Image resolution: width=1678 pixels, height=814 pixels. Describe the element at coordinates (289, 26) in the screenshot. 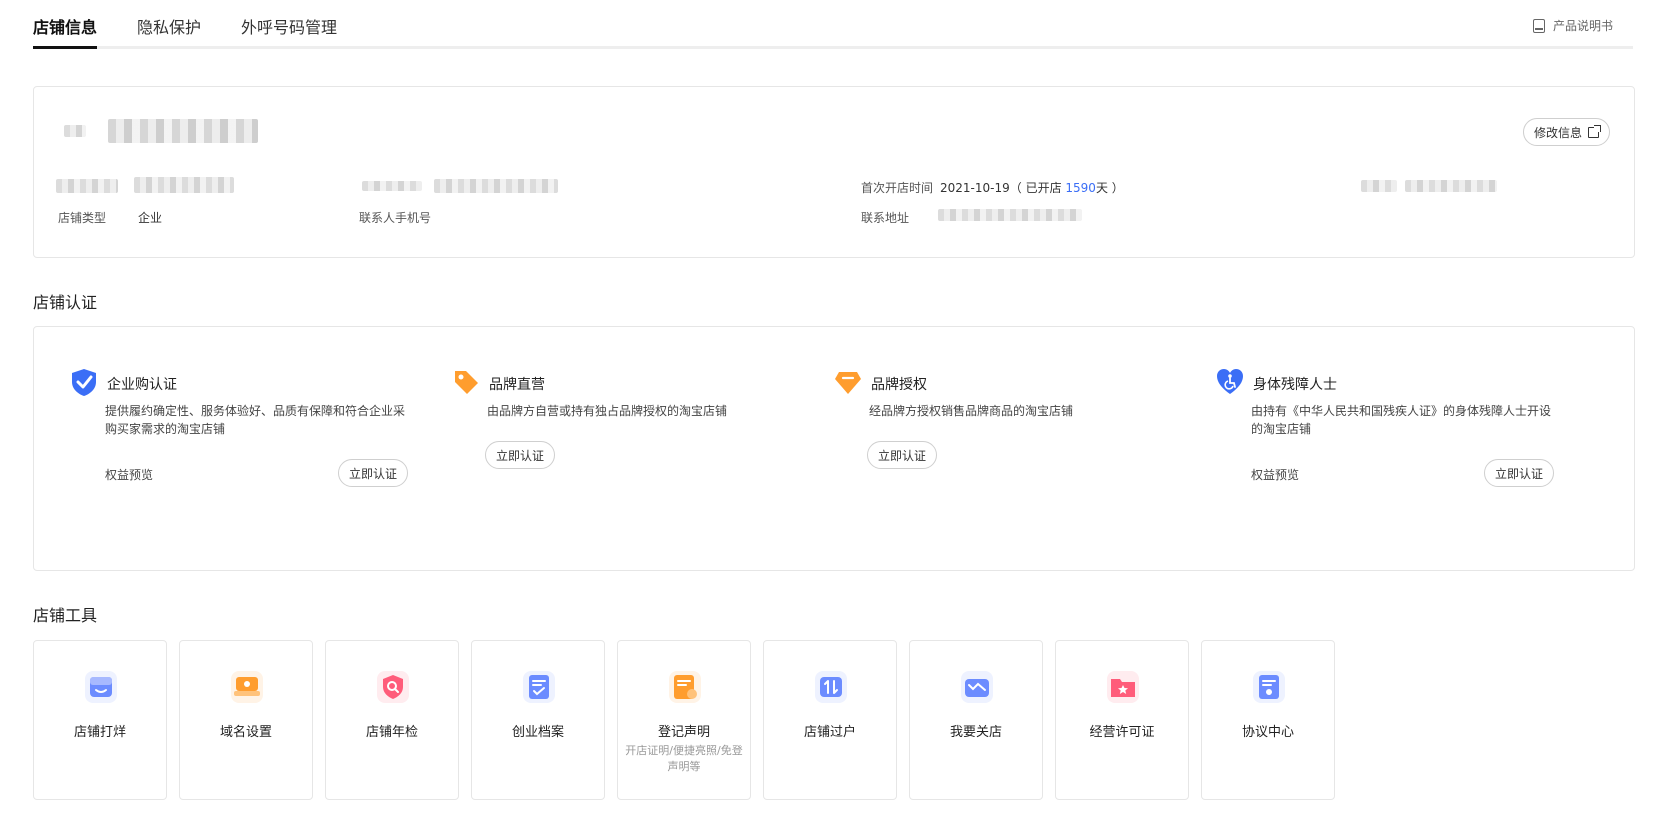

I see `tab-outbound-numbers: 外呼号码管理` at that location.